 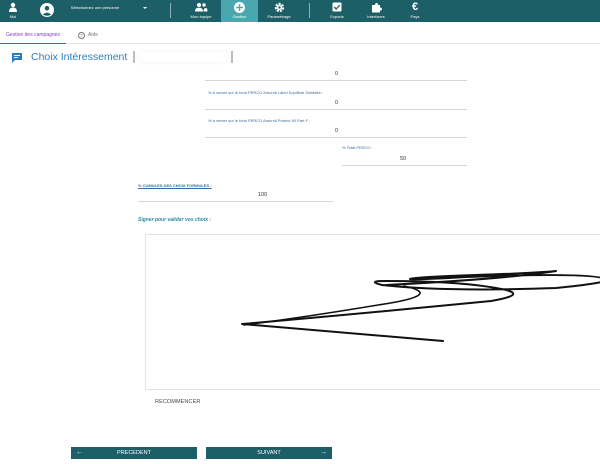 I want to click on nav-parametrage-label: Paramétrage, so click(x=279, y=16).